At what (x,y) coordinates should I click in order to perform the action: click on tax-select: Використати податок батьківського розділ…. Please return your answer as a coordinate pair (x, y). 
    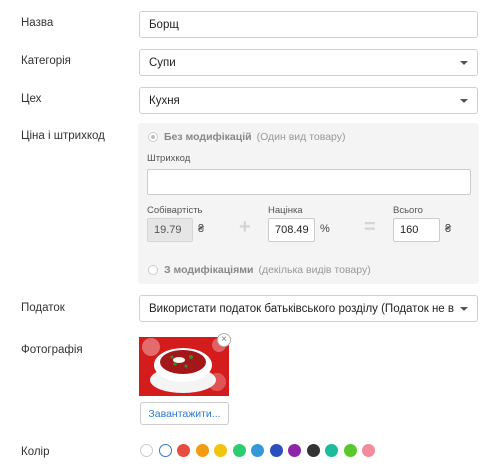
    Looking at the image, I should click on (308, 308).